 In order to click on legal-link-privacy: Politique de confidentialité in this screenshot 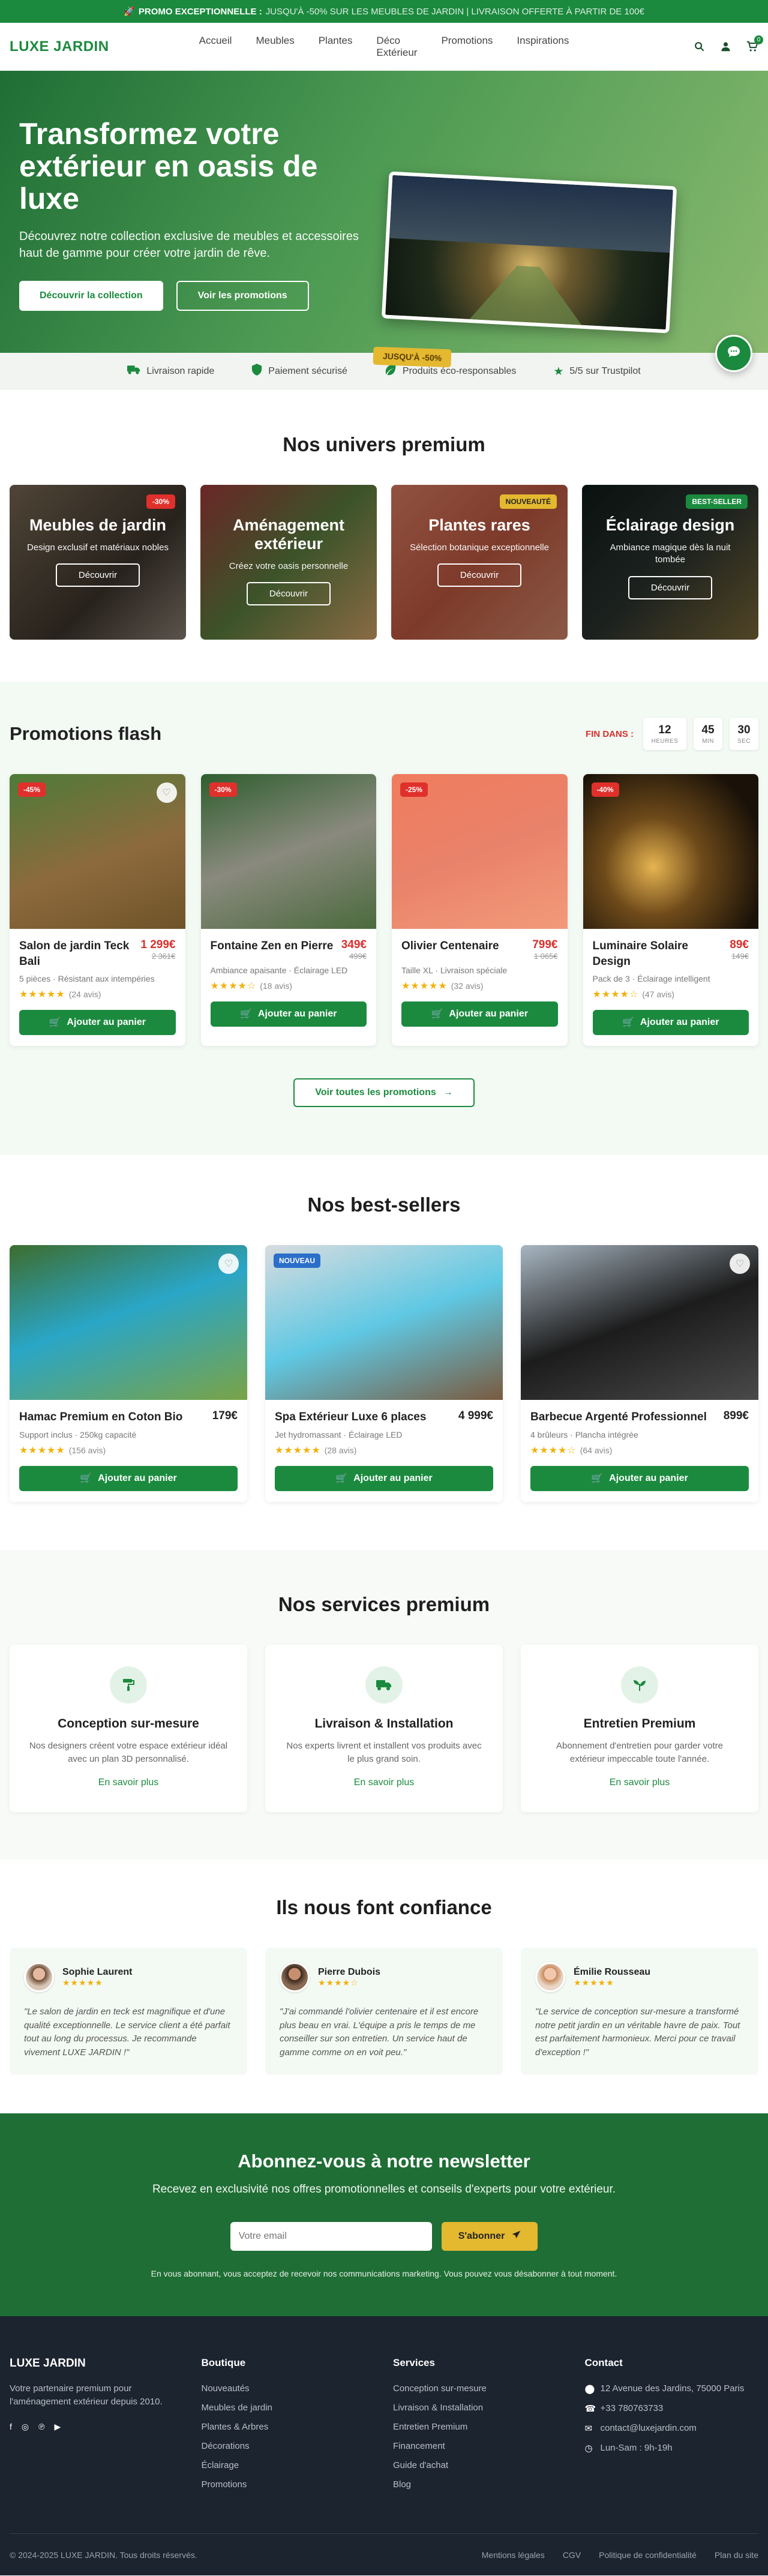, I will do `click(648, 2555)`.